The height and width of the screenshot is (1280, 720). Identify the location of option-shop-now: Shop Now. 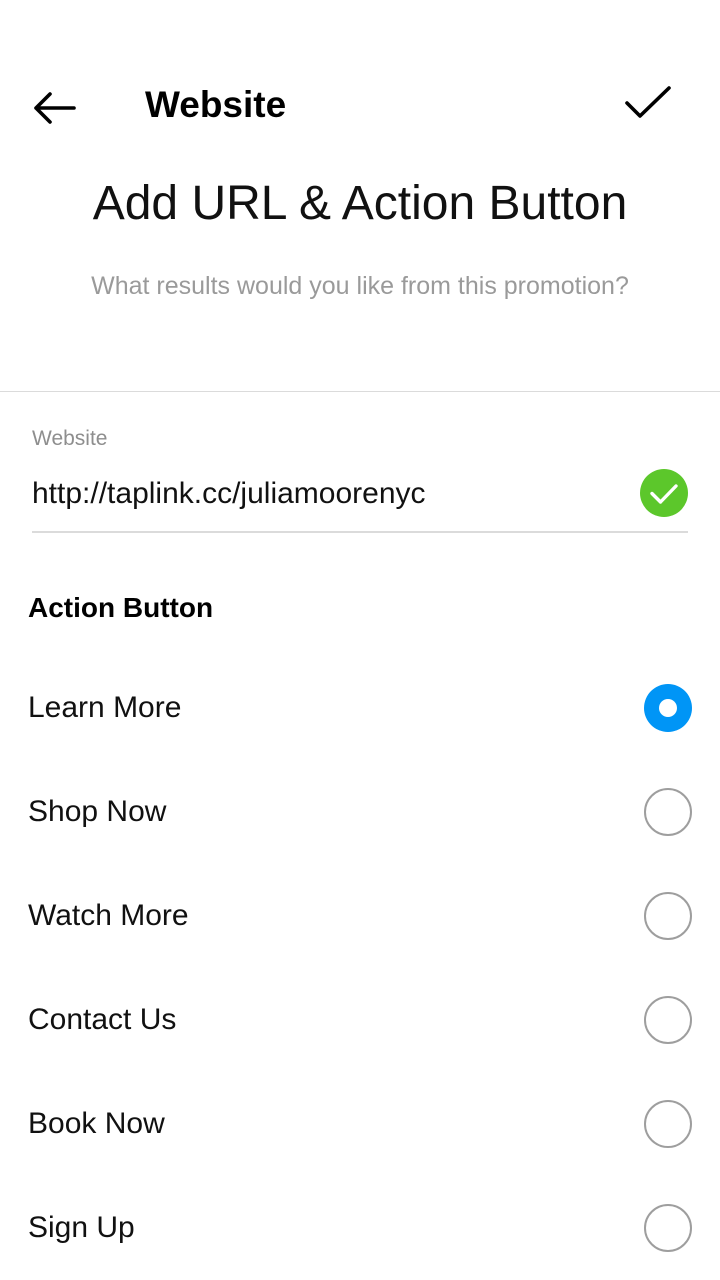
(360, 812).